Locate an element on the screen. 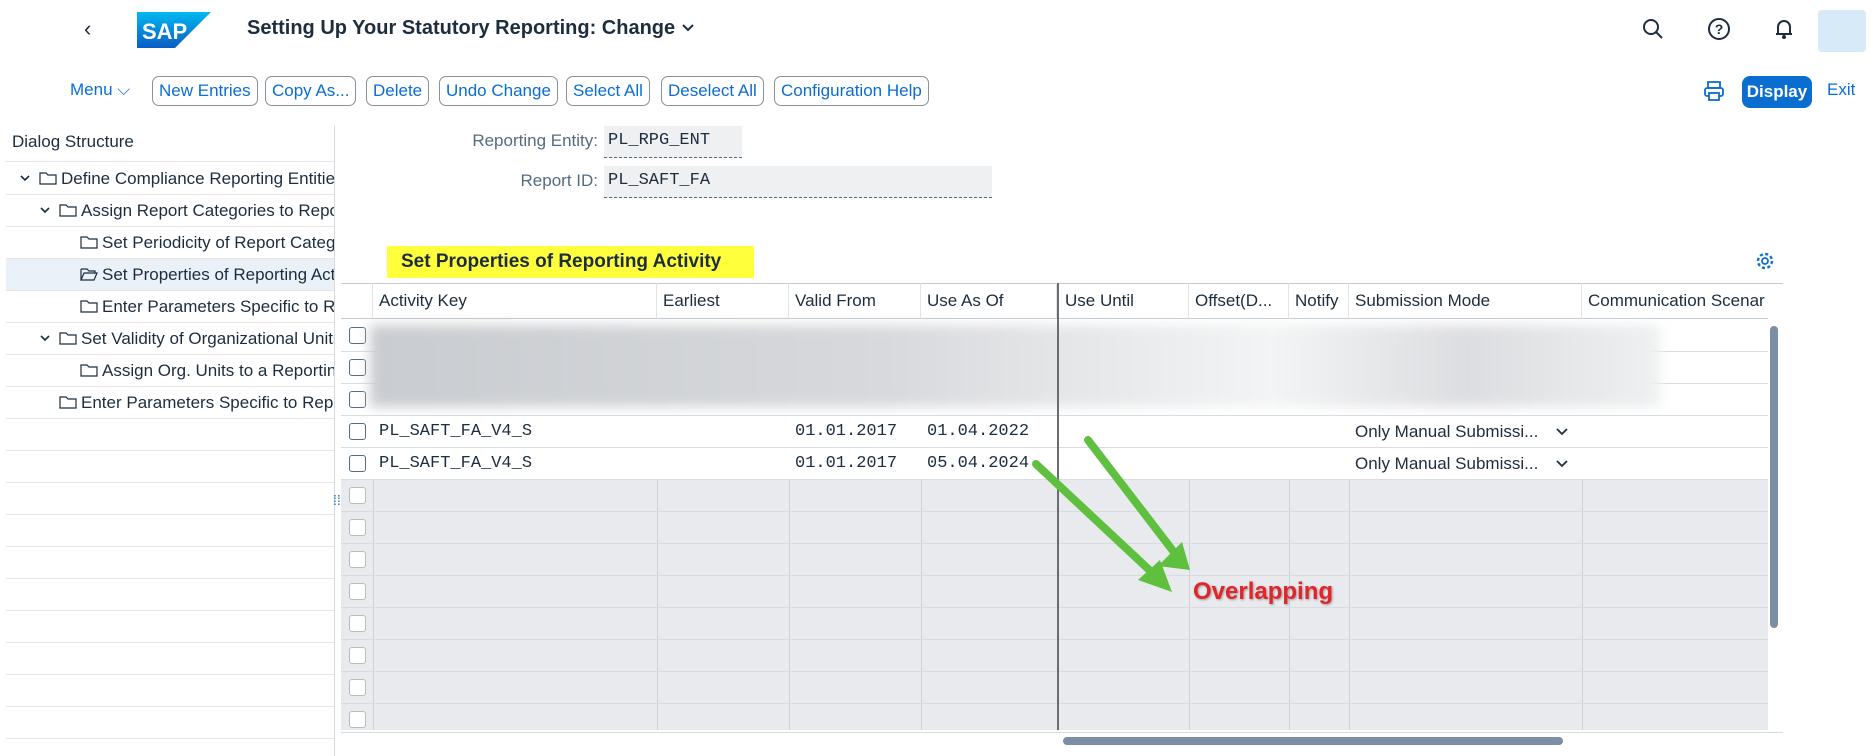 Image resolution: width=1875 pixels, height=756 pixels. help-icon: ? is located at coordinates (1719, 29).